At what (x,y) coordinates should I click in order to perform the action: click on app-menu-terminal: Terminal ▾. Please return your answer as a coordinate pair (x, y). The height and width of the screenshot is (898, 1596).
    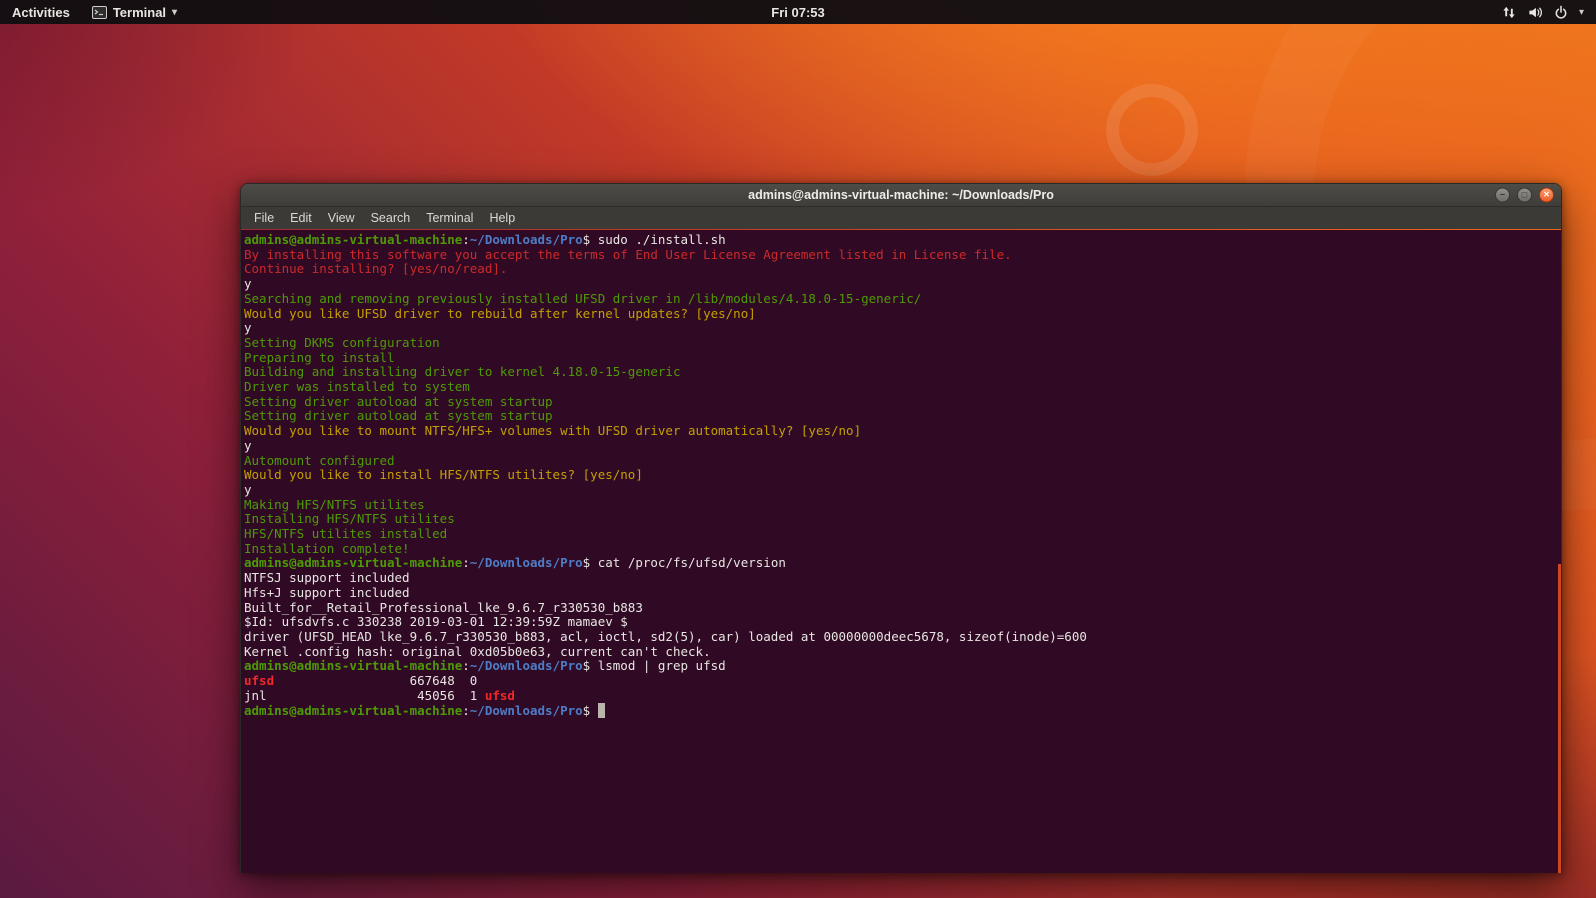
    Looking at the image, I should click on (134, 12).